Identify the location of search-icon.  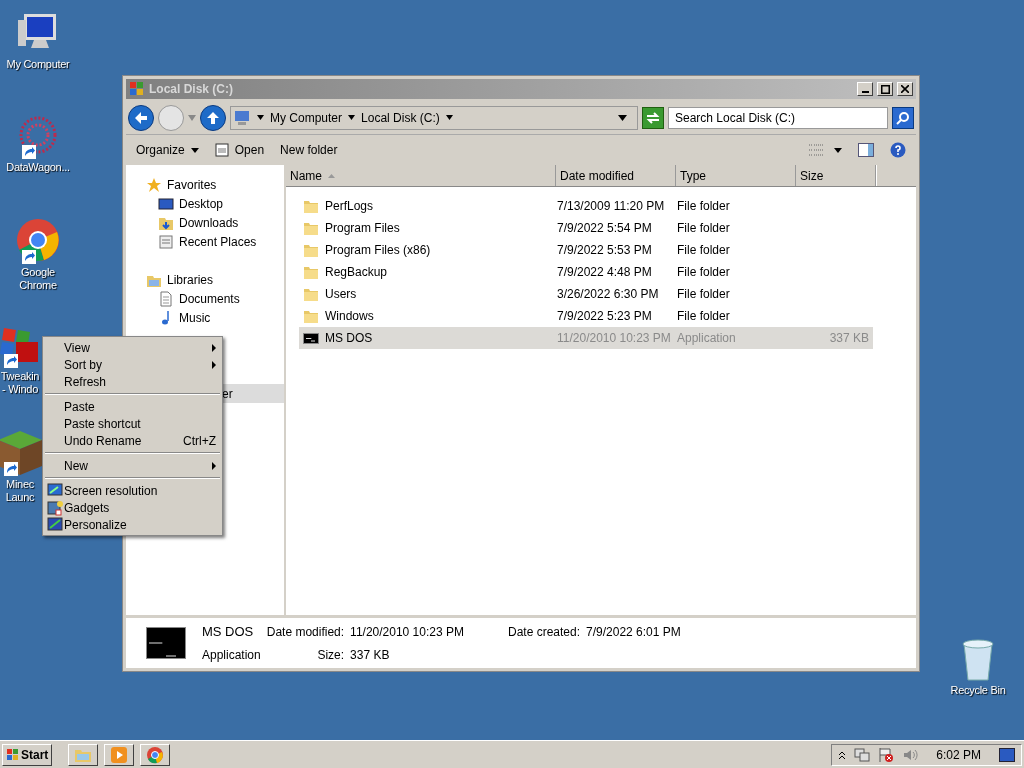
(903, 117).